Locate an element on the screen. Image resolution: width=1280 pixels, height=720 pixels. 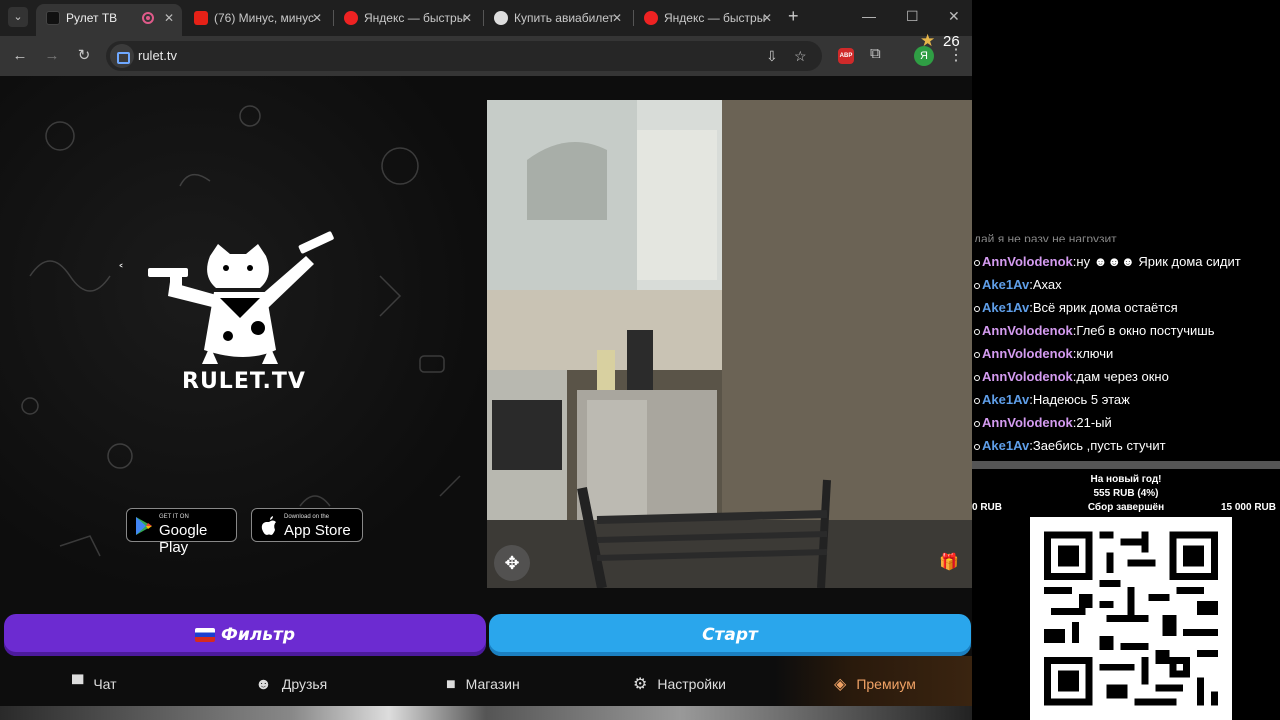
star-icon: ★ is located at coordinates (928, 40).